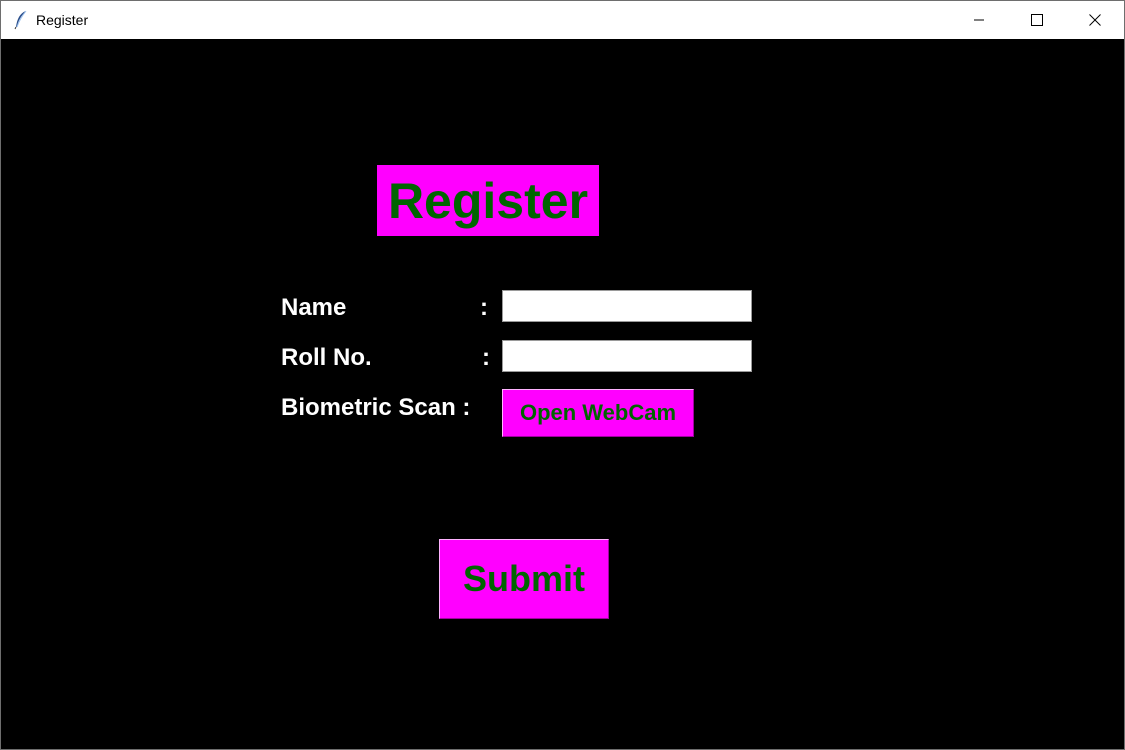 The height and width of the screenshot is (750, 1125). I want to click on open-webcam-button: Open WebCam, so click(598, 413).